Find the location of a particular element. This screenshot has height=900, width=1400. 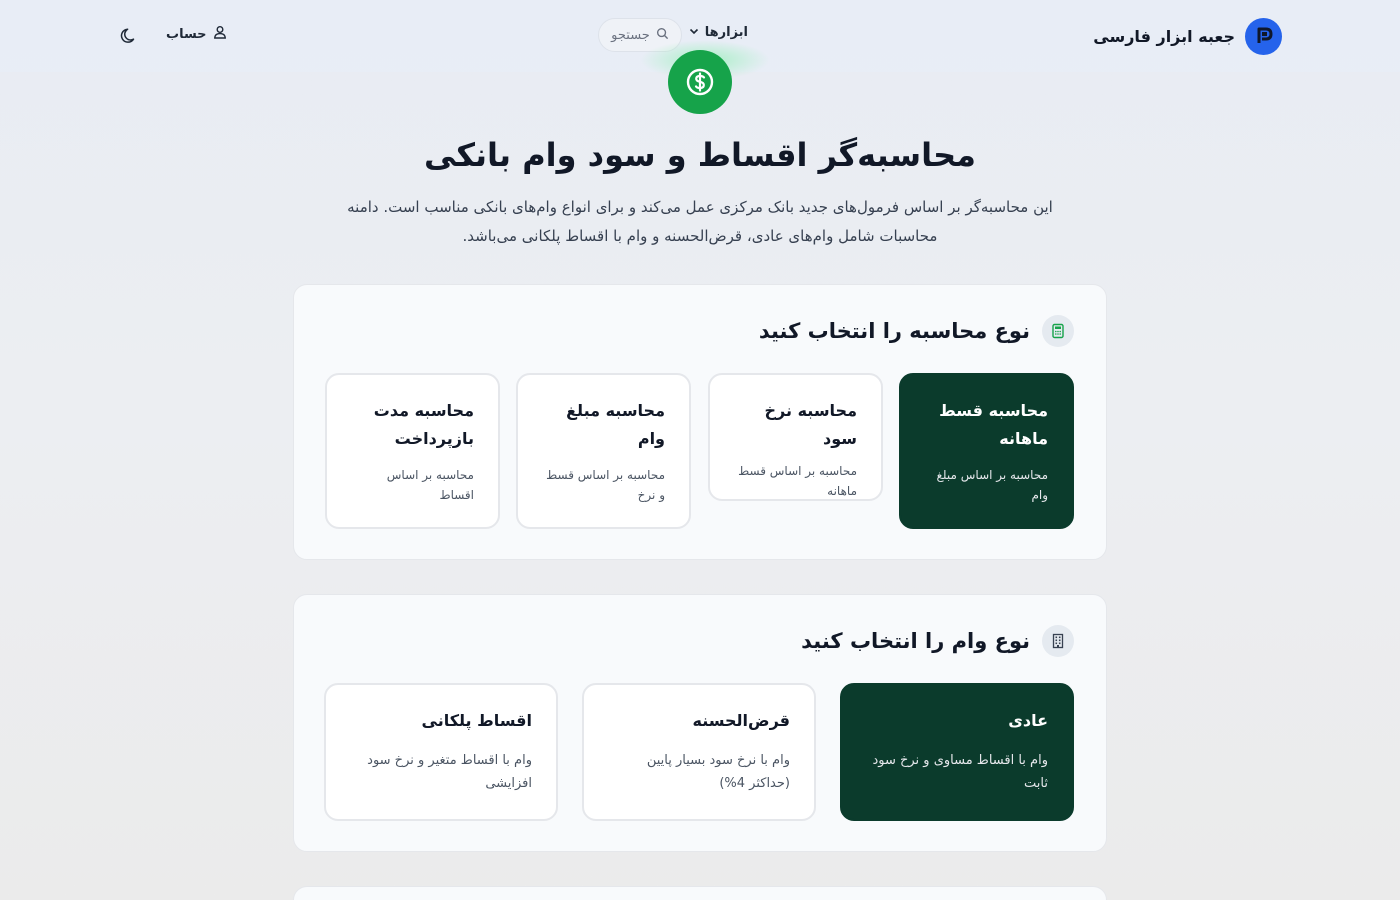

option-desc: وام با اقساط متغیر و نرخ سود افزایشی is located at coordinates (449, 772).